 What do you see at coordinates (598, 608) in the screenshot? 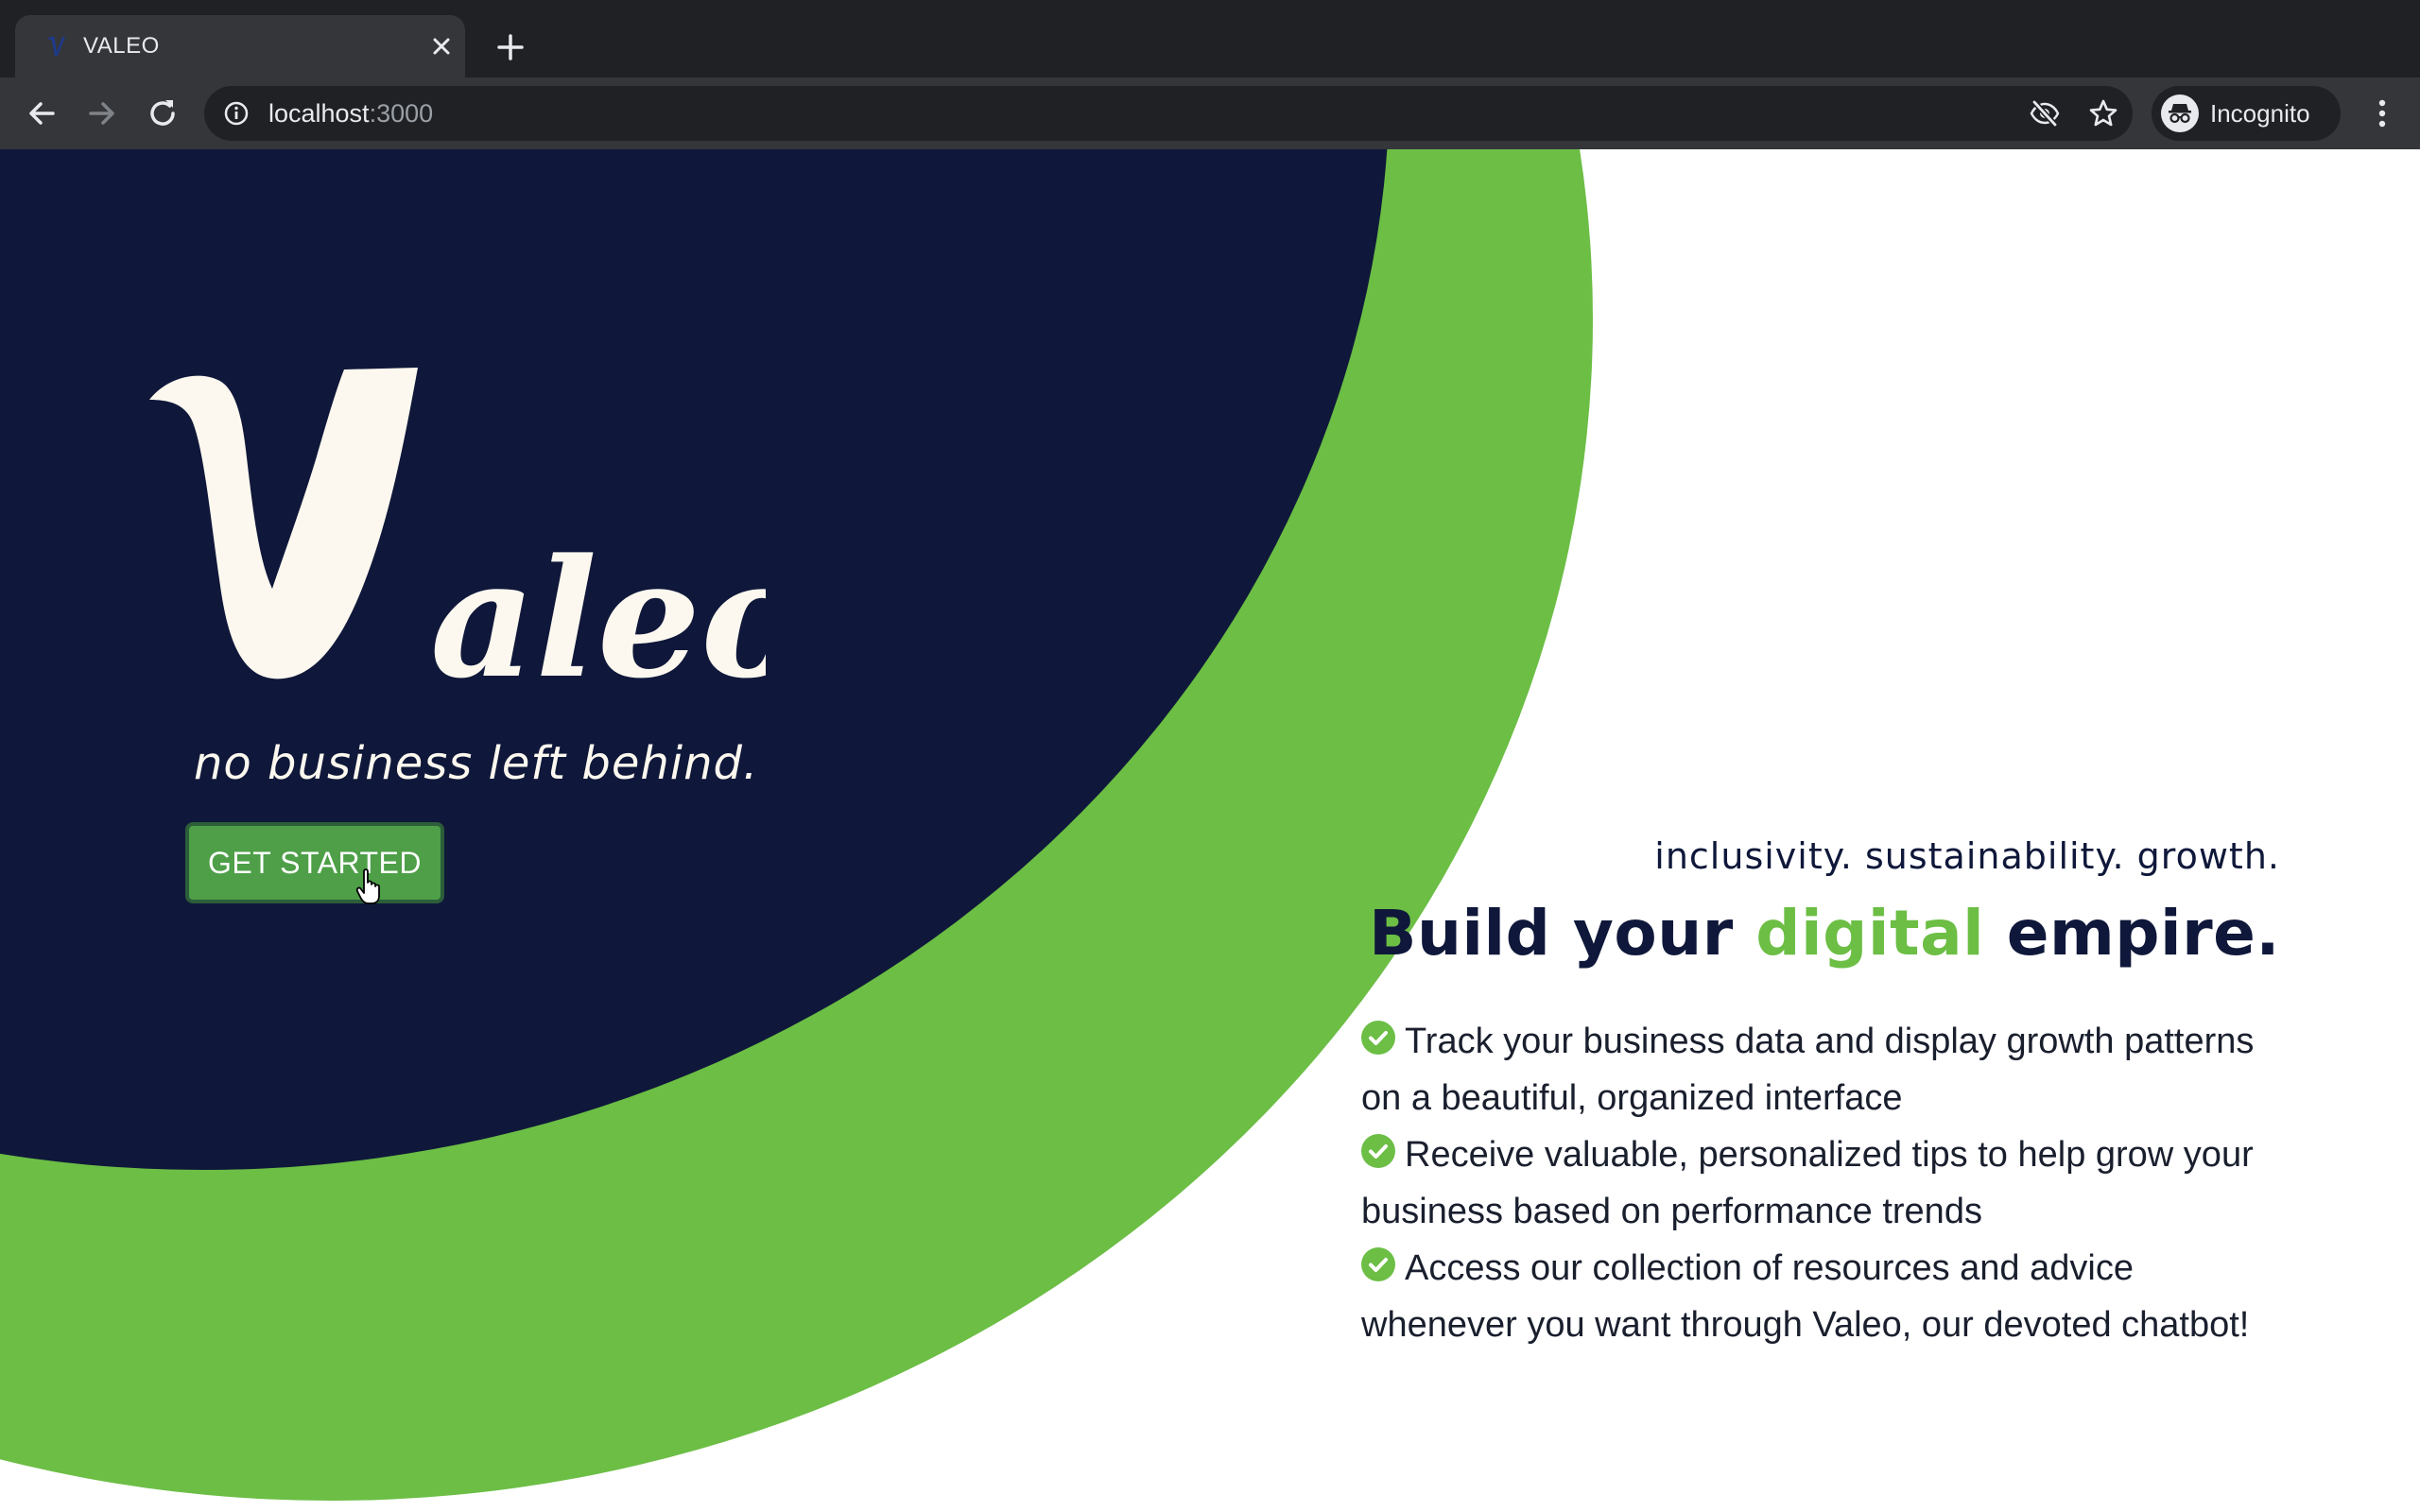
I see `logo-wordmark: aleo` at bounding box center [598, 608].